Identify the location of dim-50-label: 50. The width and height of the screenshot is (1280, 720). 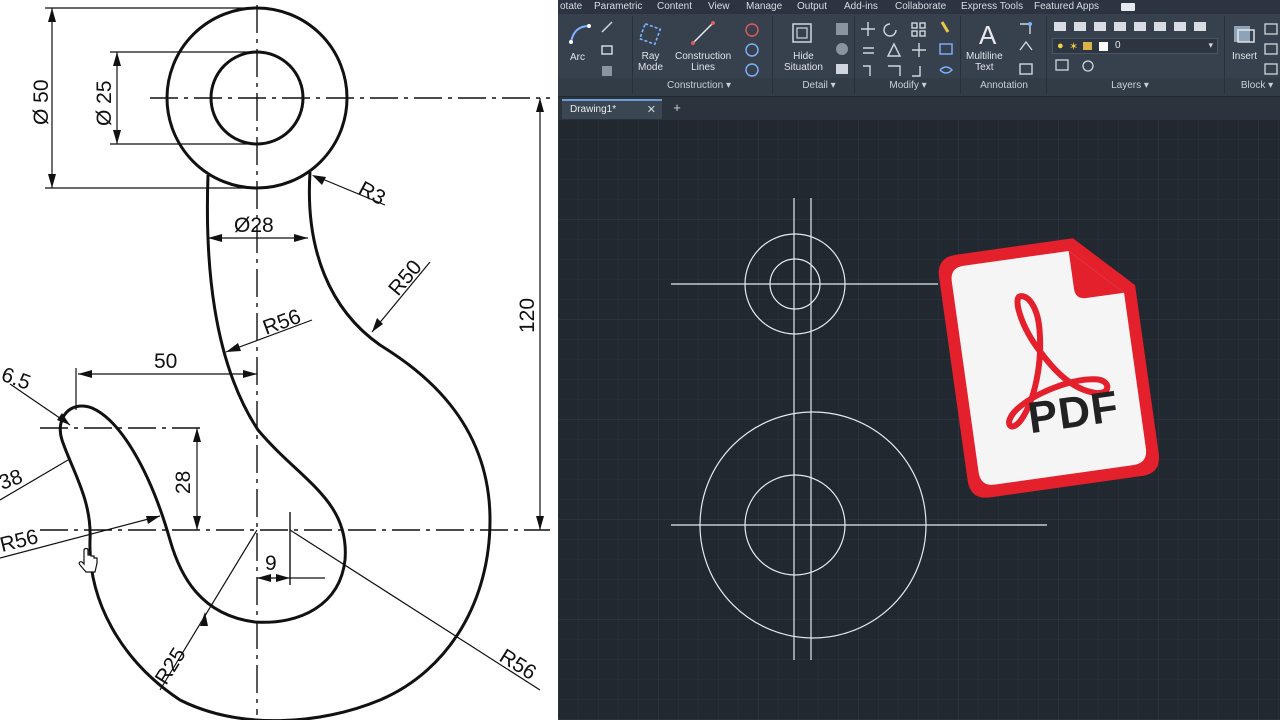
(165, 361).